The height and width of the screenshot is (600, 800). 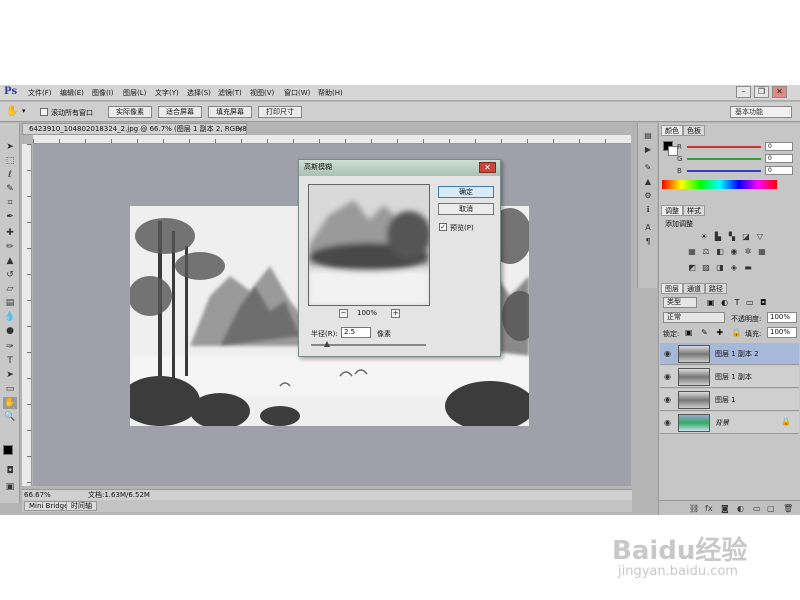 What do you see at coordinates (37, 495) in the screenshot?
I see `zoom-level: 66.67%` at bounding box center [37, 495].